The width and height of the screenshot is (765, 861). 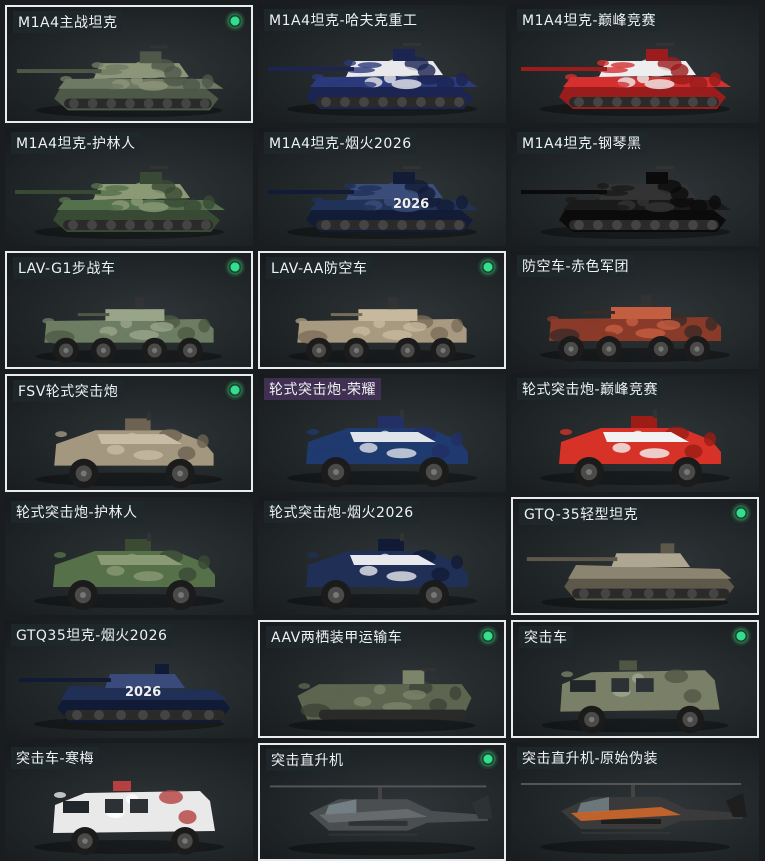 I want to click on vehicle-card-16: 2026 GTQ35坦克-烟火2026, so click(x=129, y=679).